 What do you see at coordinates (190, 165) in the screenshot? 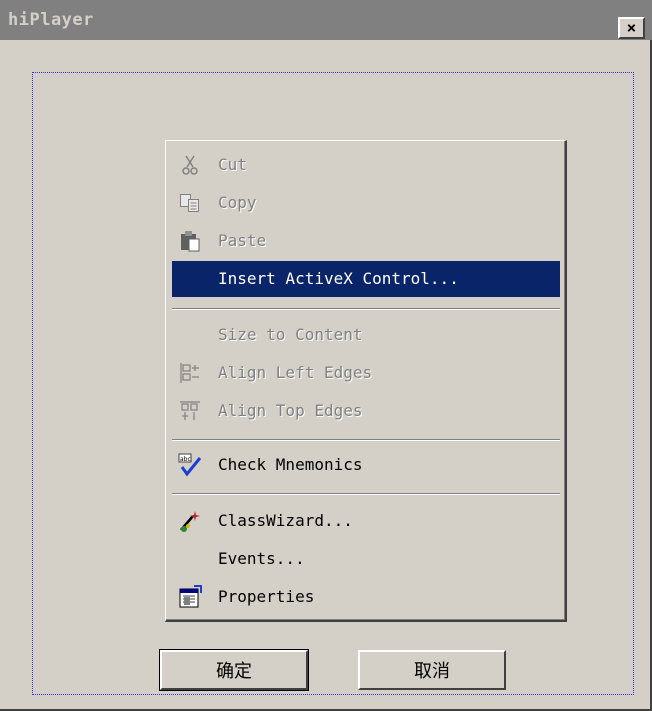
I see `scissors-icon` at bounding box center [190, 165].